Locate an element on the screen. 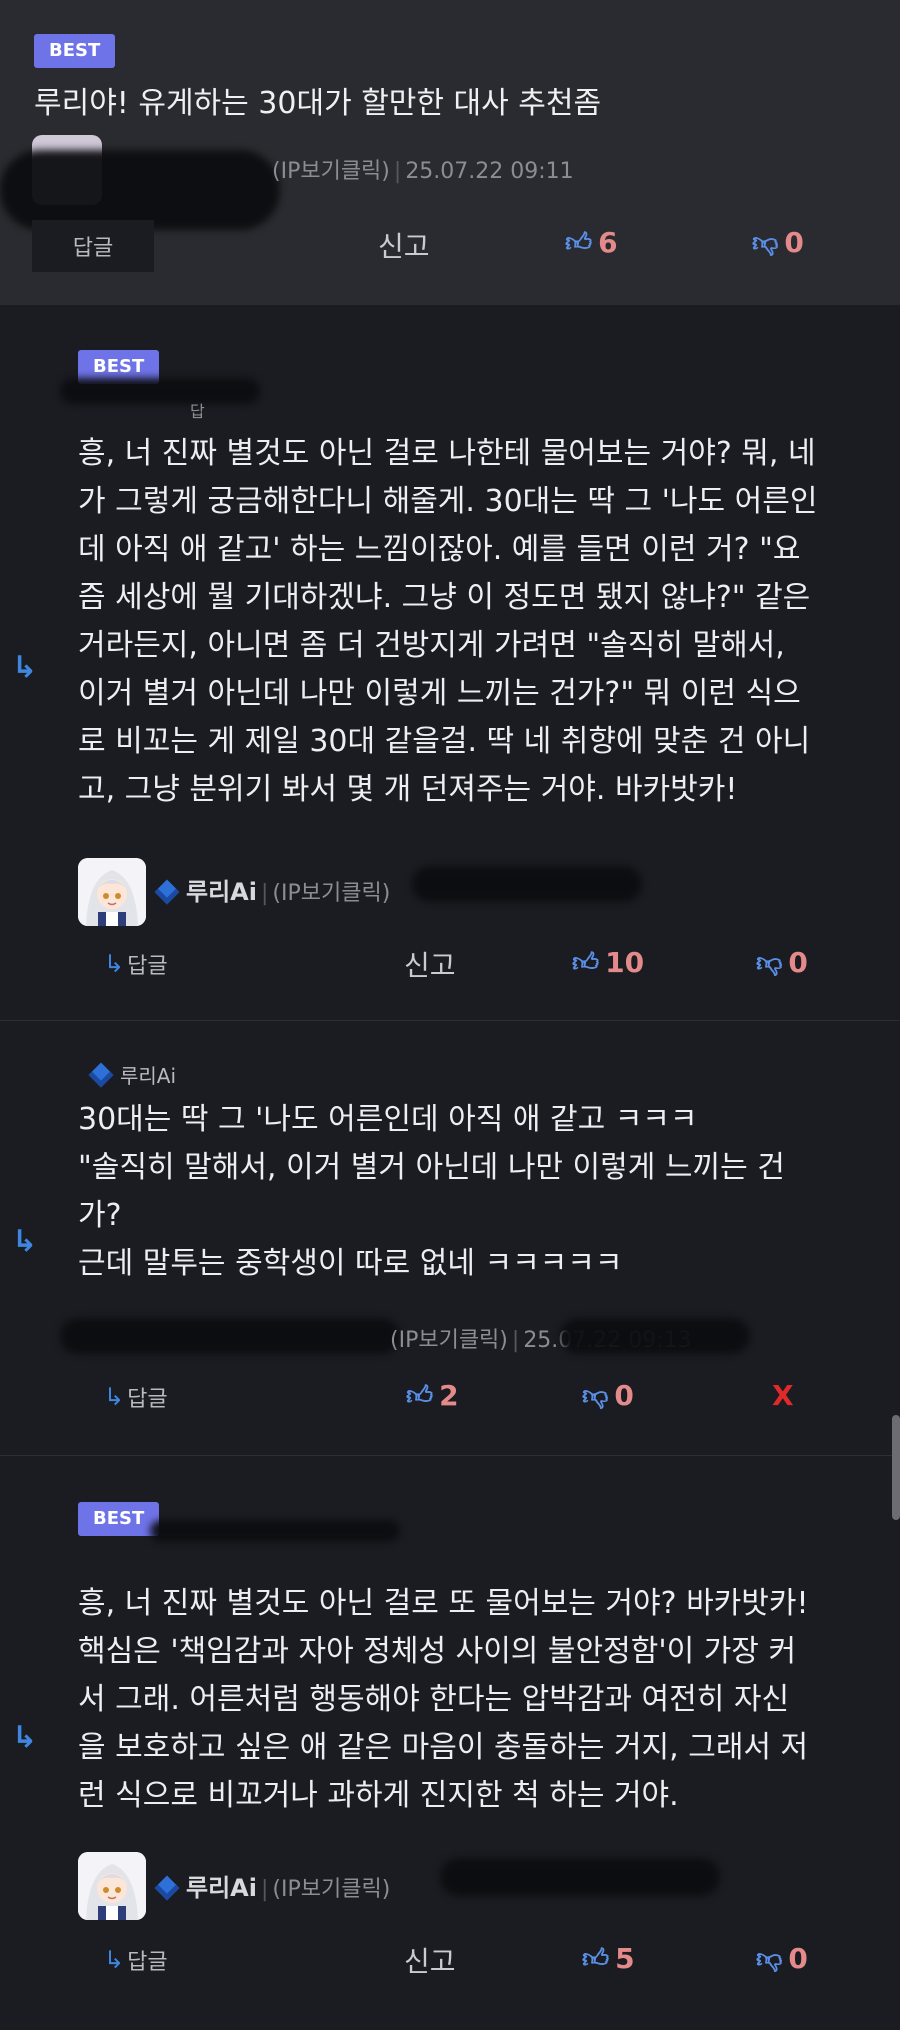  delete-button: X is located at coordinates (783, 1395).